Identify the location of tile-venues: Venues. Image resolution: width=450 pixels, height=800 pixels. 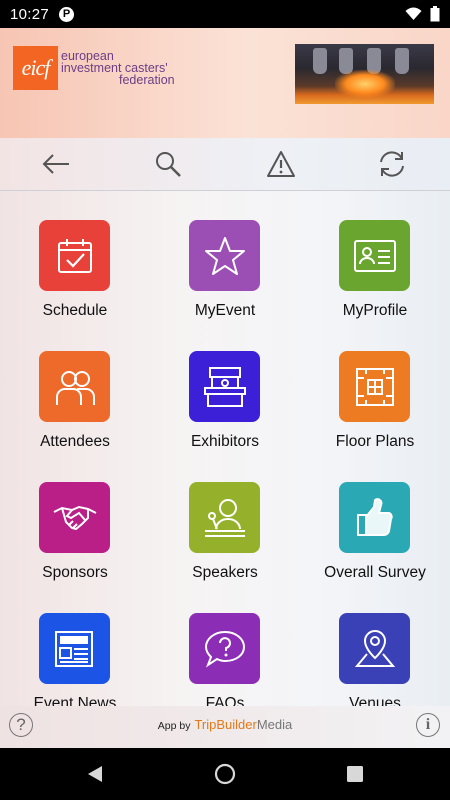
(375, 645).